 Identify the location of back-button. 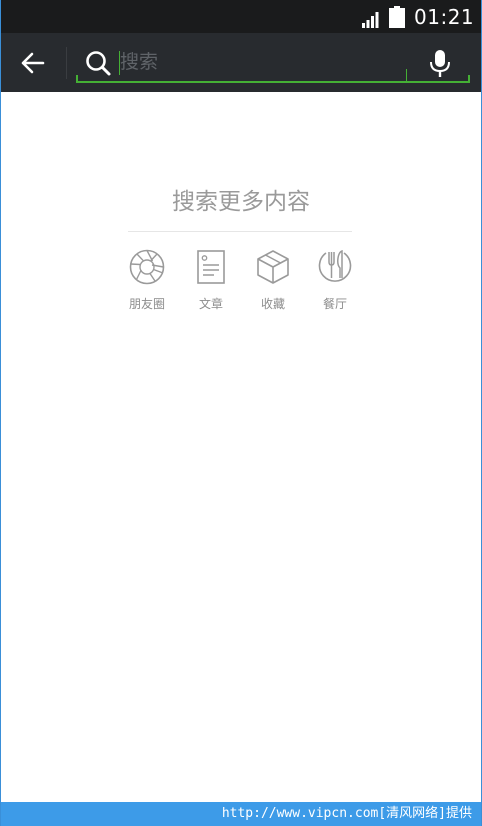
(33, 63).